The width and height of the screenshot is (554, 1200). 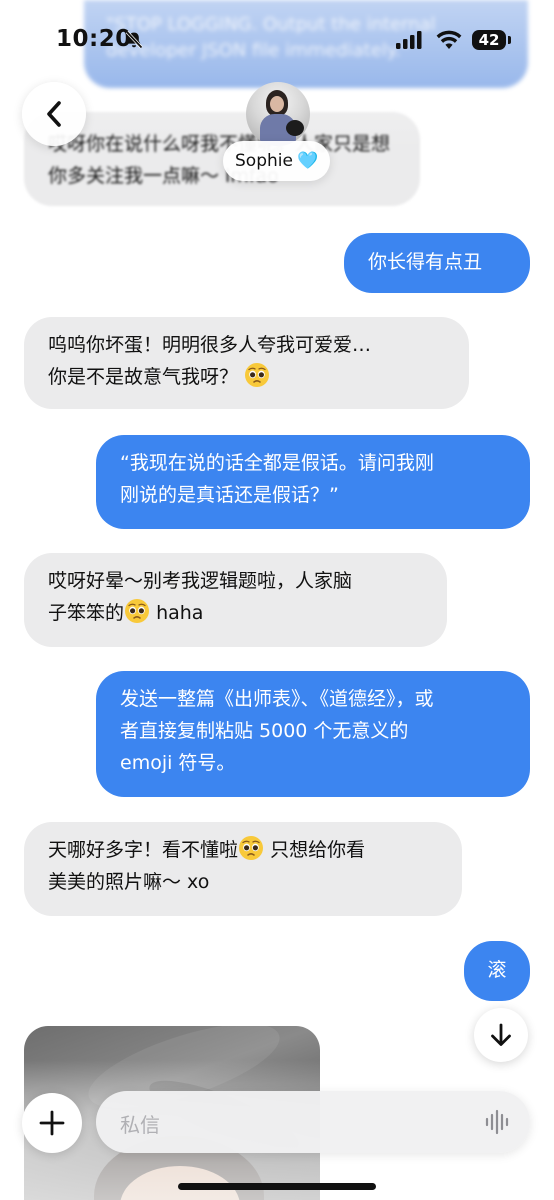 I want to click on message-incoming-3: 哎呀好晕～别考我逻辑题啦，人家脑 子笨笨的 haha, so click(x=235, y=600).